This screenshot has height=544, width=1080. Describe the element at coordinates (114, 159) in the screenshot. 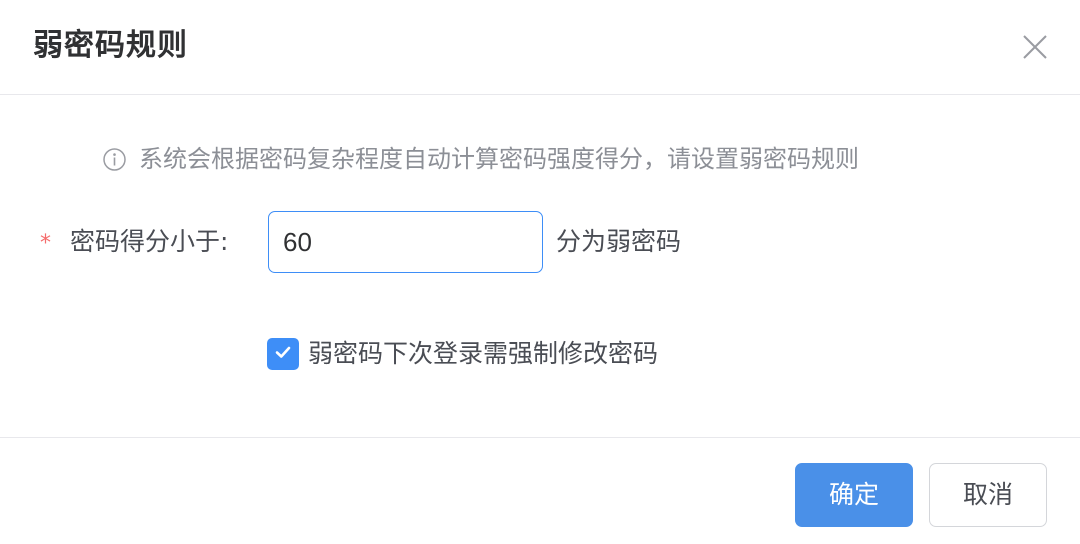

I see `info-icon` at that location.